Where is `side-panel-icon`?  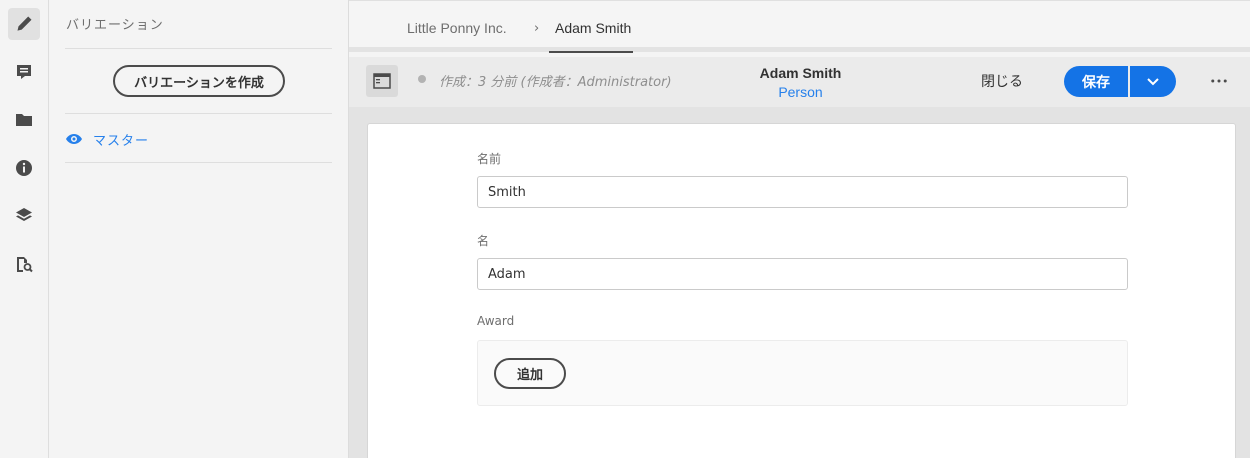
side-panel-icon is located at coordinates (382, 81).